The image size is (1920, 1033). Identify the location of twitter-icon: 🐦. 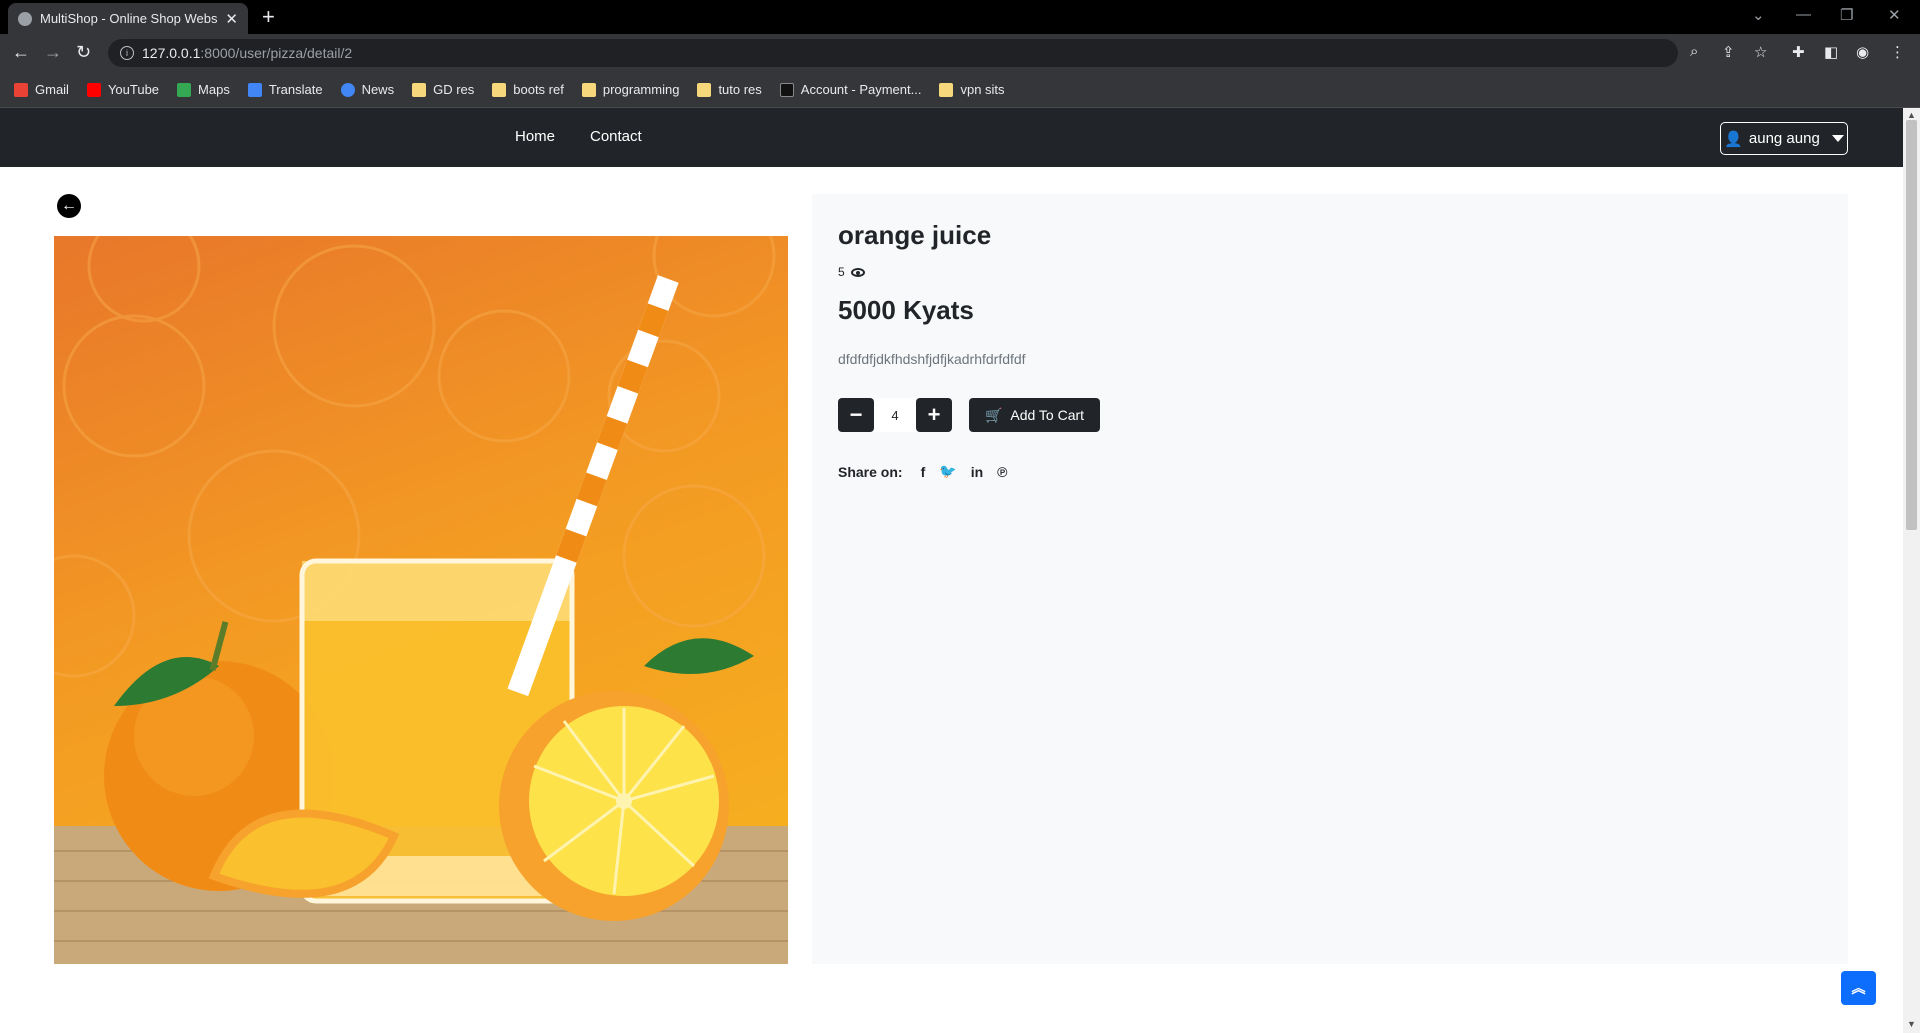
(947, 471).